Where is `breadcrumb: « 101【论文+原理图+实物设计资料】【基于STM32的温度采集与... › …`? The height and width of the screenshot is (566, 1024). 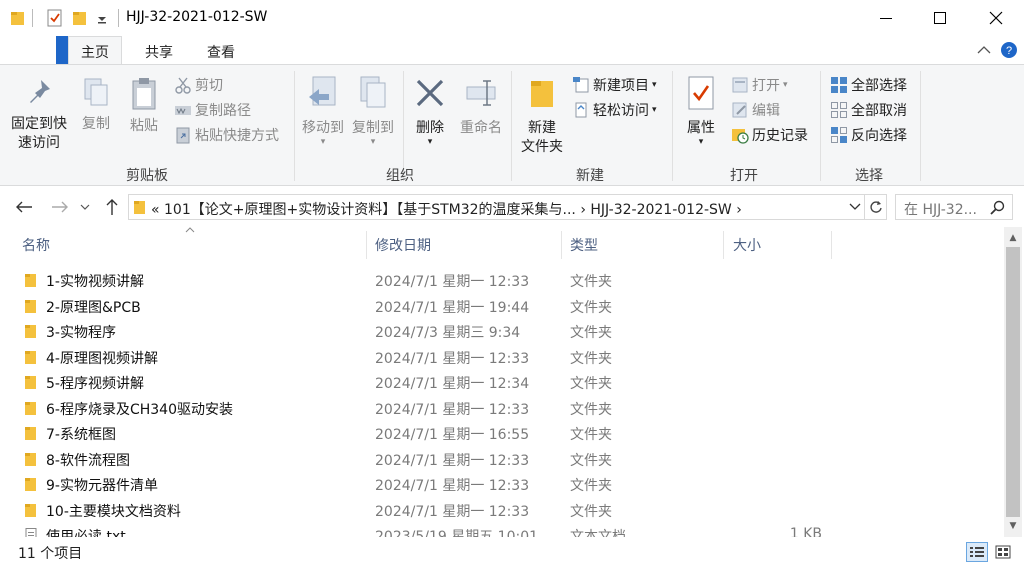 breadcrumb: « 101【论文+原理图+实物设计资料】【基于STM32的温度采集与... › … is located at coordinates (446, 209).